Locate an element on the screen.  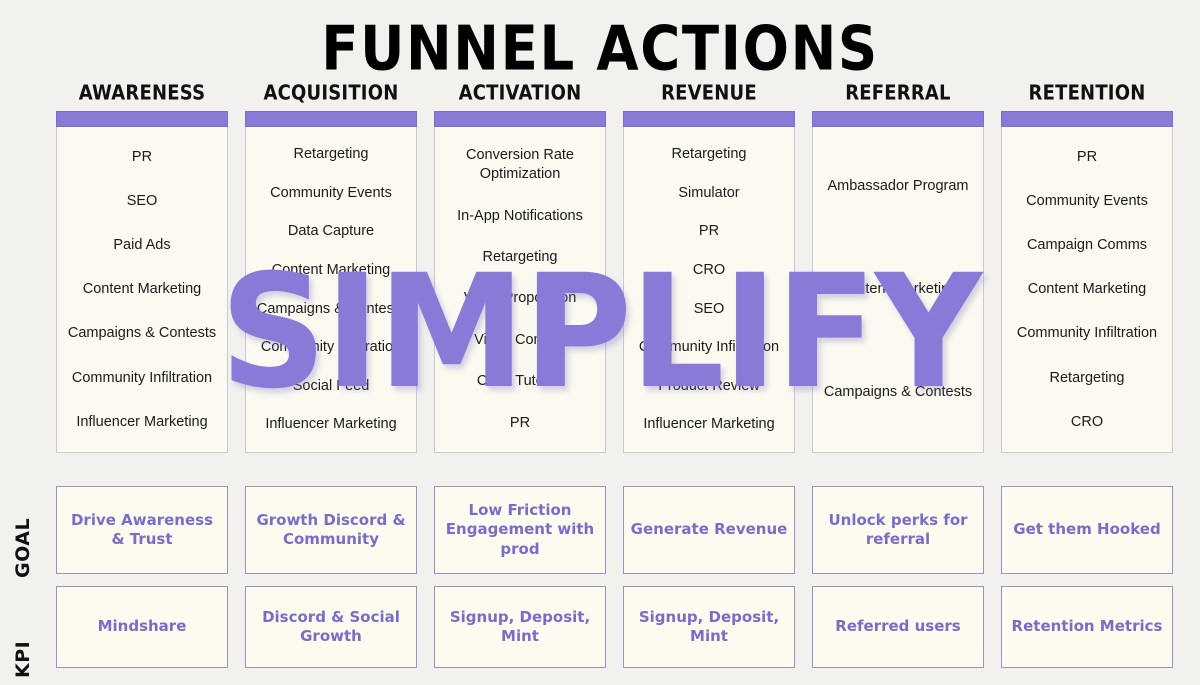
kpi-cell: Referred users is located at coordinates (898, 627).